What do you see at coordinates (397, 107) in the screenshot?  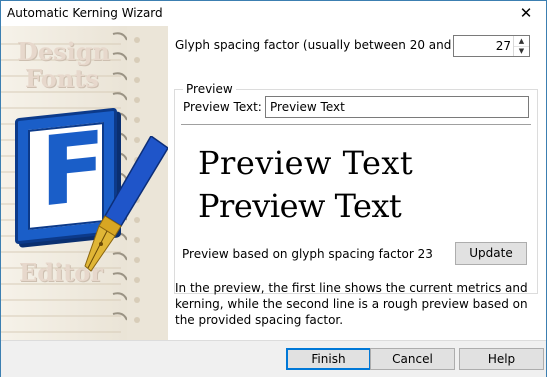 I see `preview-text-input: Preview Text` at bounding box center [397, 107].